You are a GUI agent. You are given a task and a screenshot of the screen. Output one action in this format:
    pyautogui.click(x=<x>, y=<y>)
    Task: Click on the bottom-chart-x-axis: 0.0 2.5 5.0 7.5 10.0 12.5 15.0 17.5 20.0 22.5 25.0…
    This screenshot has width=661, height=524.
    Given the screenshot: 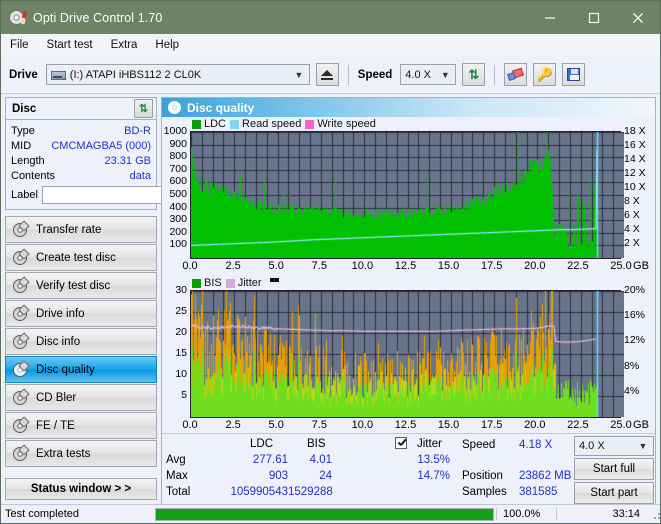 What is the action you would take?
    pyautogui.click(x=408, y=425)
    